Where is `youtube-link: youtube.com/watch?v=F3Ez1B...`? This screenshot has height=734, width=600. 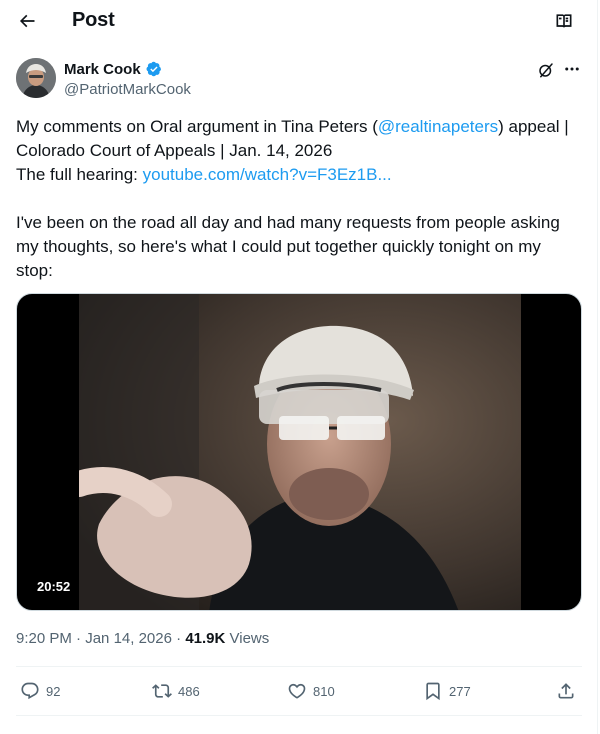 youtube-link: youtube.com/watch?v=F3Ez1B... is located at coordinates (267, 174).